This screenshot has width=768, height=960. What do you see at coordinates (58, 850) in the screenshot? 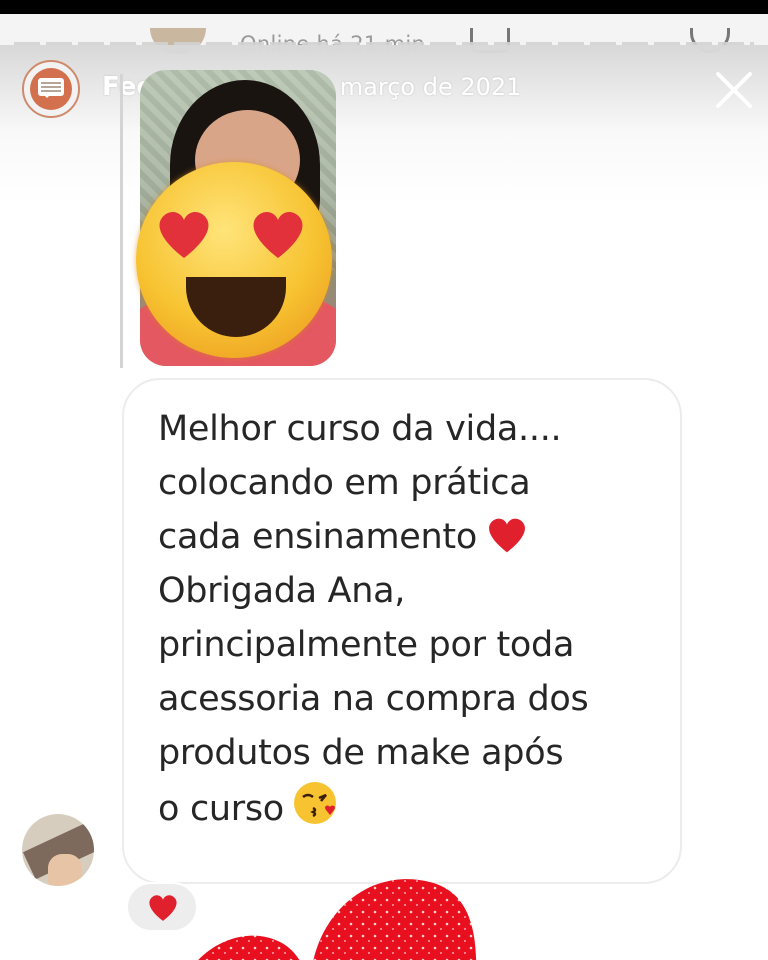
I see `sender-avatar` at bounding box center [58, 850].